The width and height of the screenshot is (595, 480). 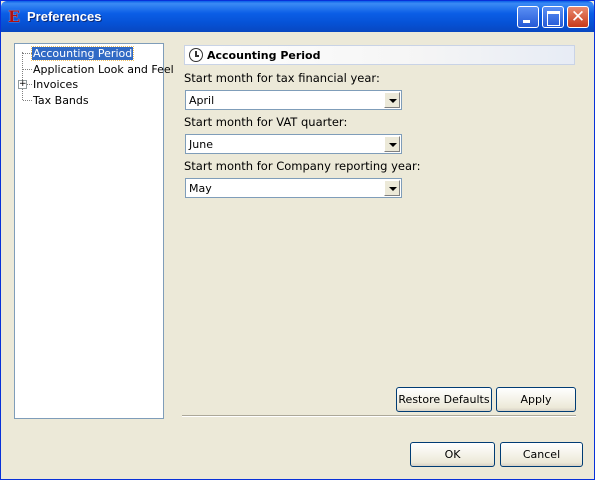 I want to click on company-year-value: May, so click(x=200, y=188).